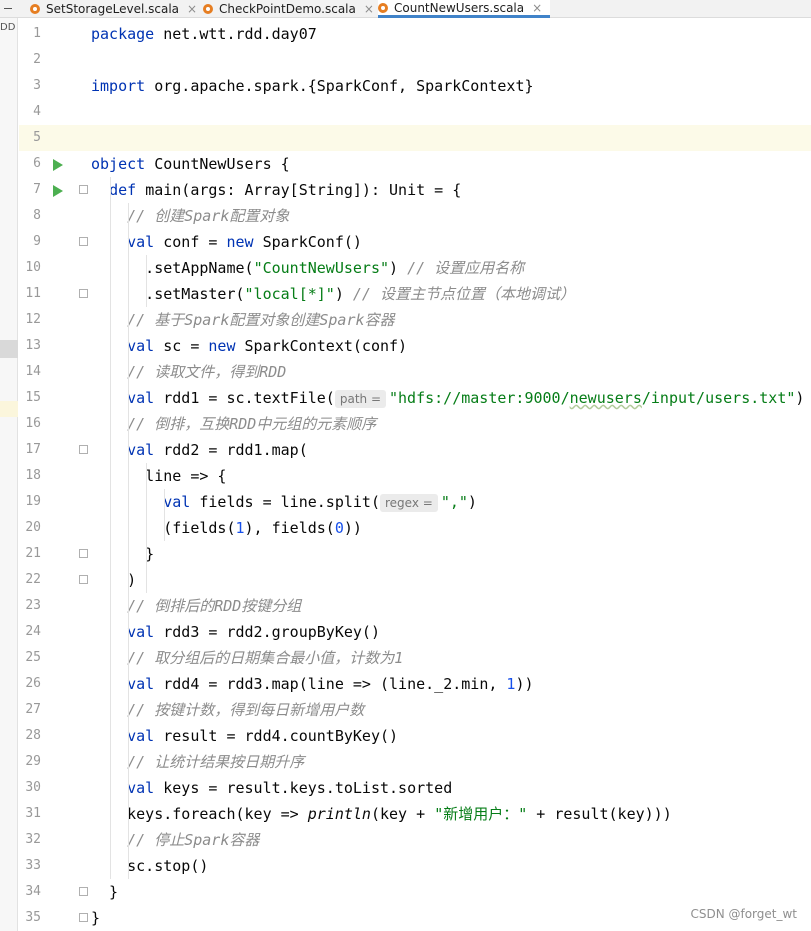 The image size is (811, 931). Describe the element at coordinates (415, 112) in the screenshot. I see `code-line: 4` at that location.